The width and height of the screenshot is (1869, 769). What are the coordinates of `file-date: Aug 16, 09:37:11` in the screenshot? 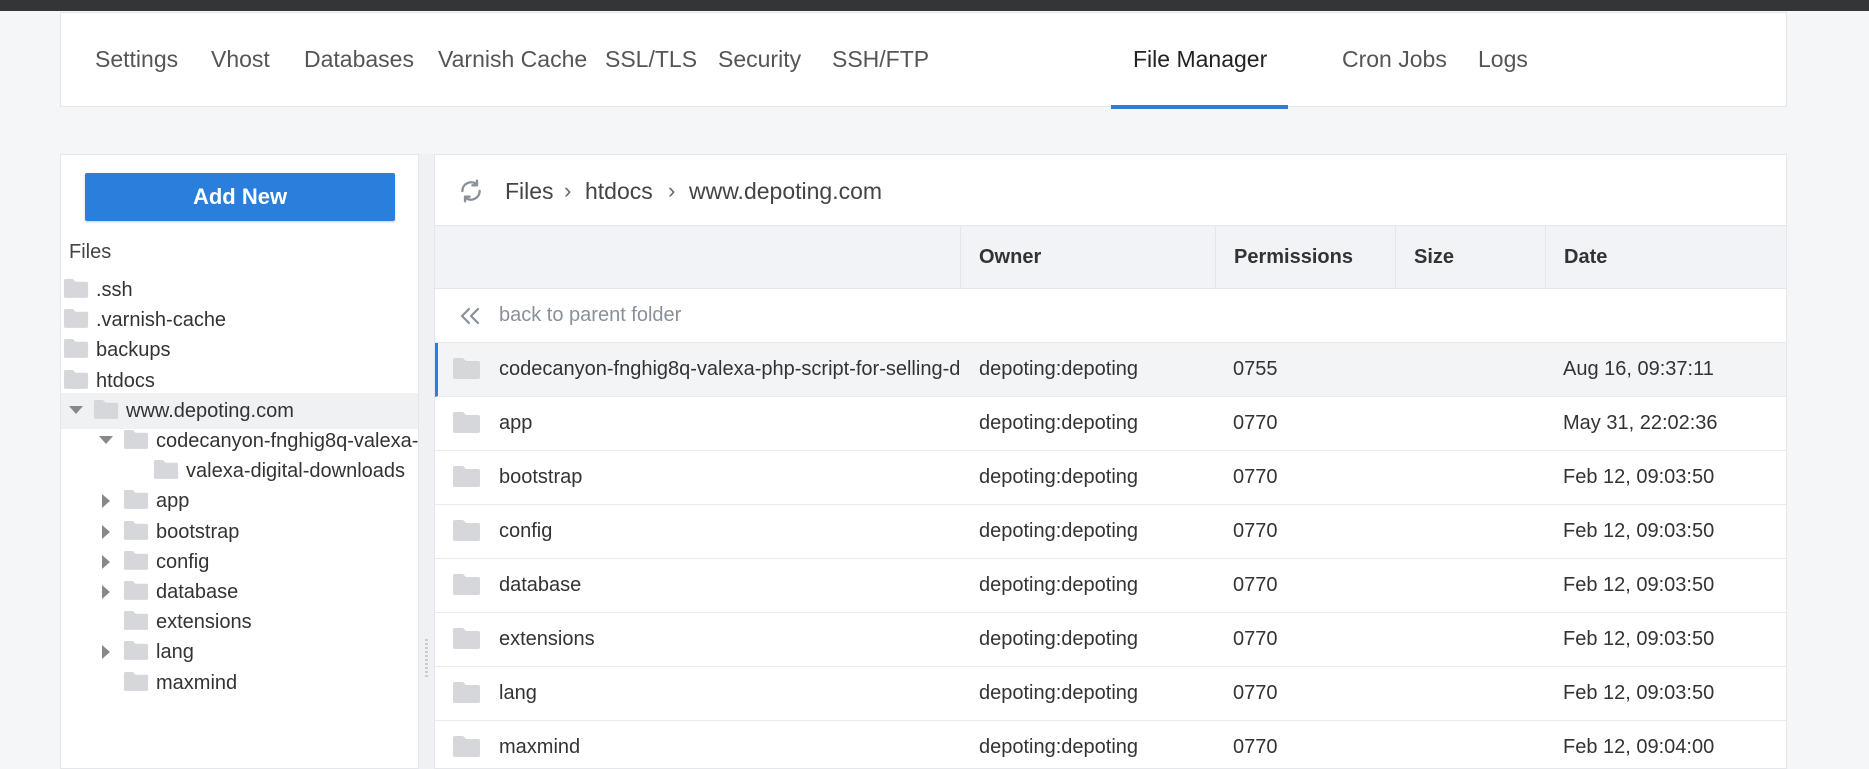 It's located at (1638, 369).